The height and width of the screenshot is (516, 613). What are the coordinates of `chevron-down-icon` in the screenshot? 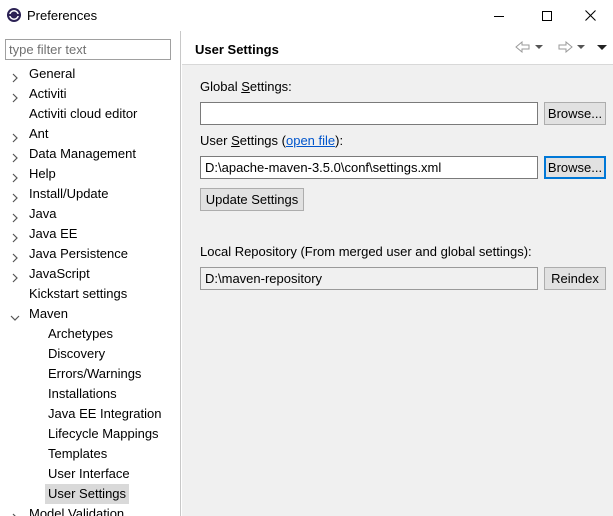 It's located at (15, 315).